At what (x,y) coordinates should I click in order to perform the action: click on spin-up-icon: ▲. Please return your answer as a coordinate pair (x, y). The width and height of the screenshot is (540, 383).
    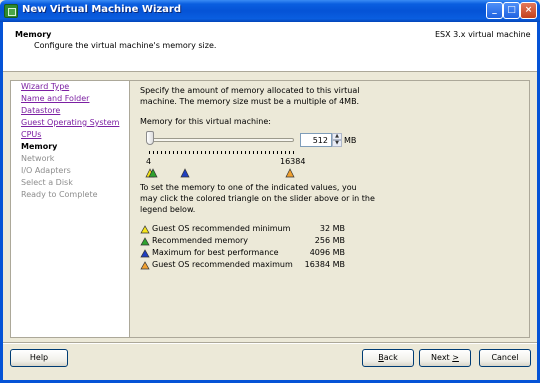
    Looking at the image, I should click on (337, 136).